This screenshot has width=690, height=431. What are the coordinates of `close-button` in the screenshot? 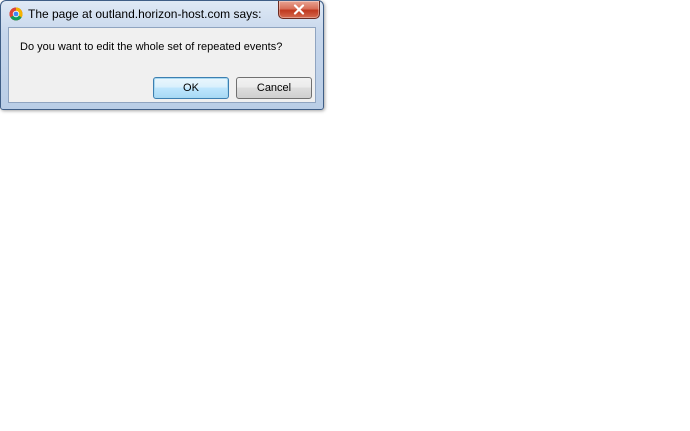 It's located at (299, 10).